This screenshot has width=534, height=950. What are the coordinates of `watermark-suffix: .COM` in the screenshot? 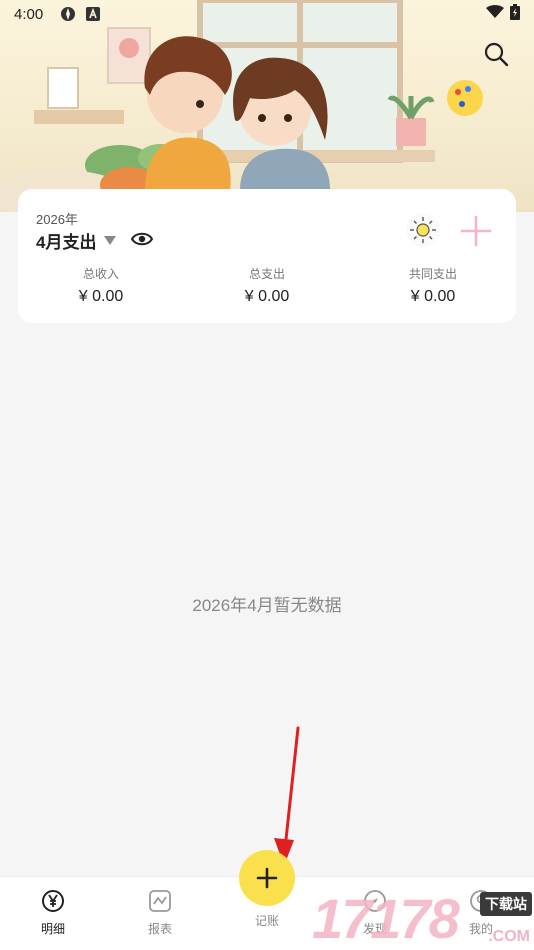 It's located at (509, 936).